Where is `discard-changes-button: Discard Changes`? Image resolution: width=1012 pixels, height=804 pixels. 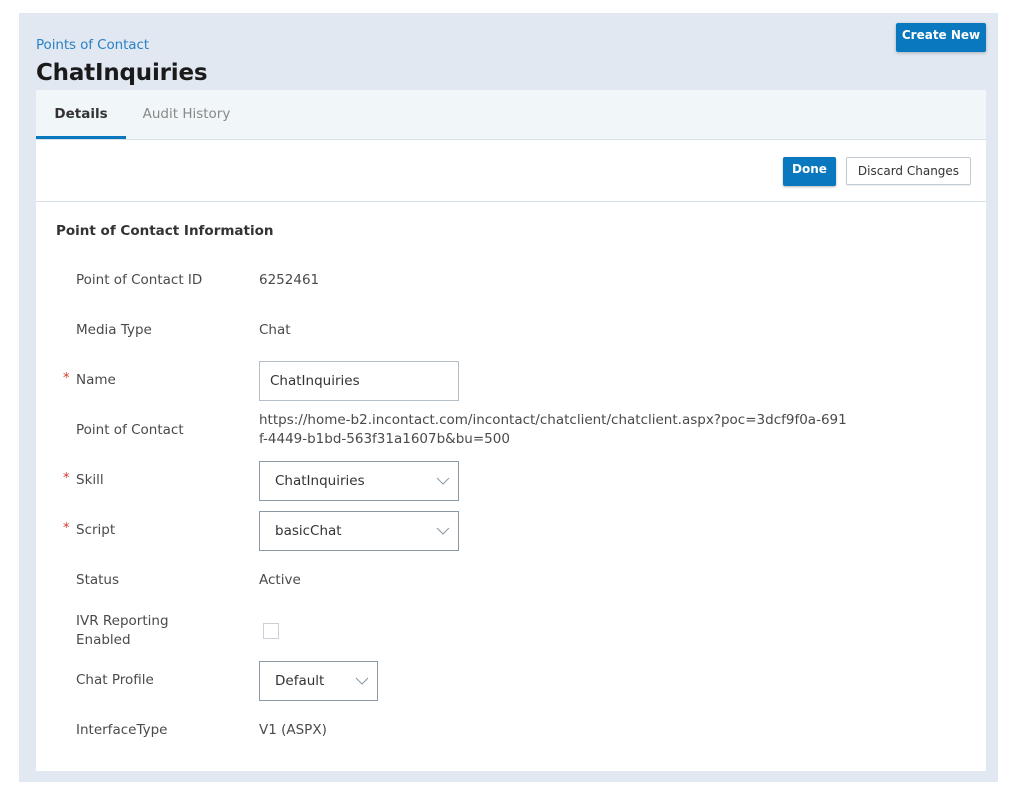 discard-changes-button: Discard Changes is located at coordinates (908, 171).